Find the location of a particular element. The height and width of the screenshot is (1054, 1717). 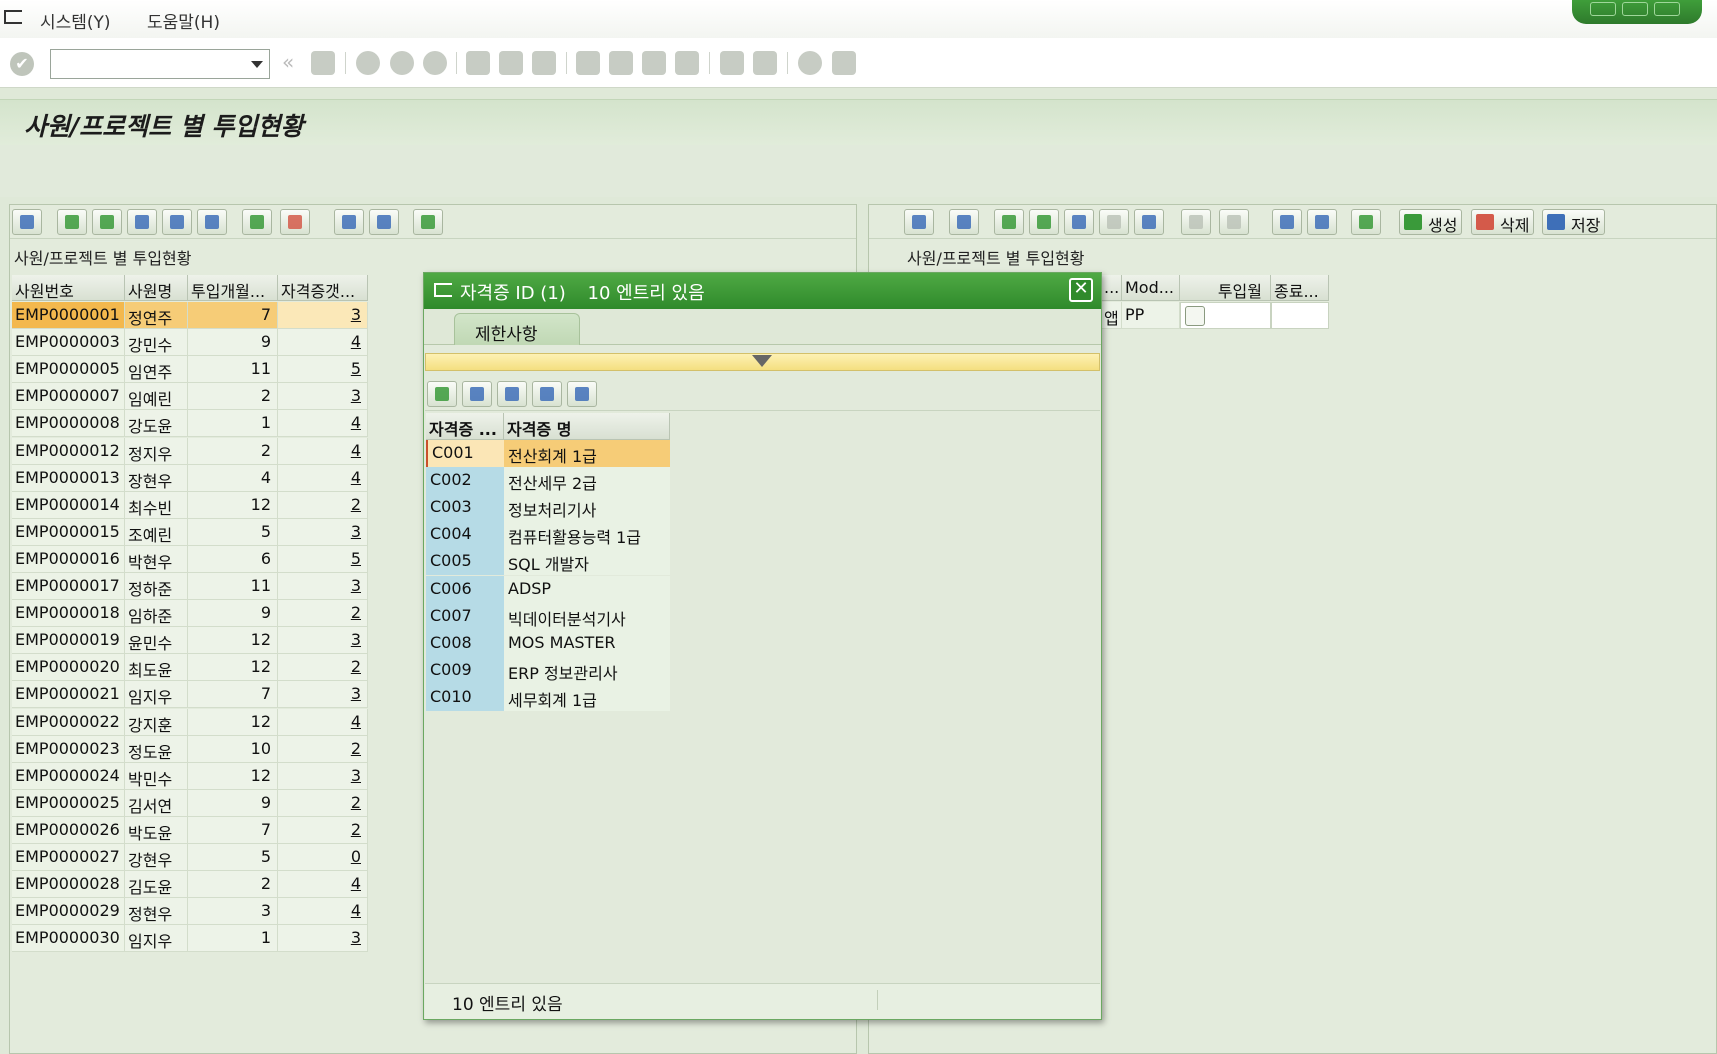

table-row: EMP0000008 강도윤 1 4 is located at coordinates (192, 424).